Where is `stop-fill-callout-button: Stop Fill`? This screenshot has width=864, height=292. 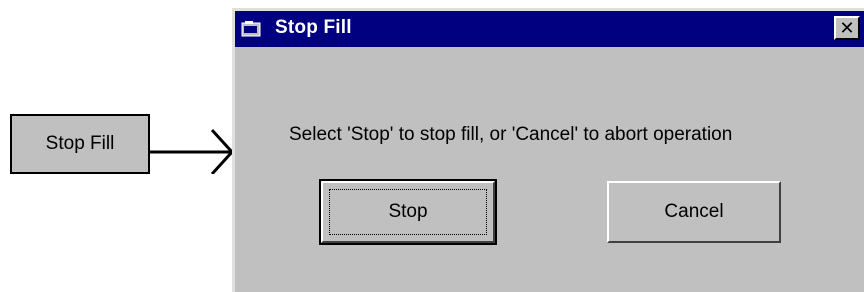
stop-fill-callout-button: Stop Fill is located at coordinates (80, 144).